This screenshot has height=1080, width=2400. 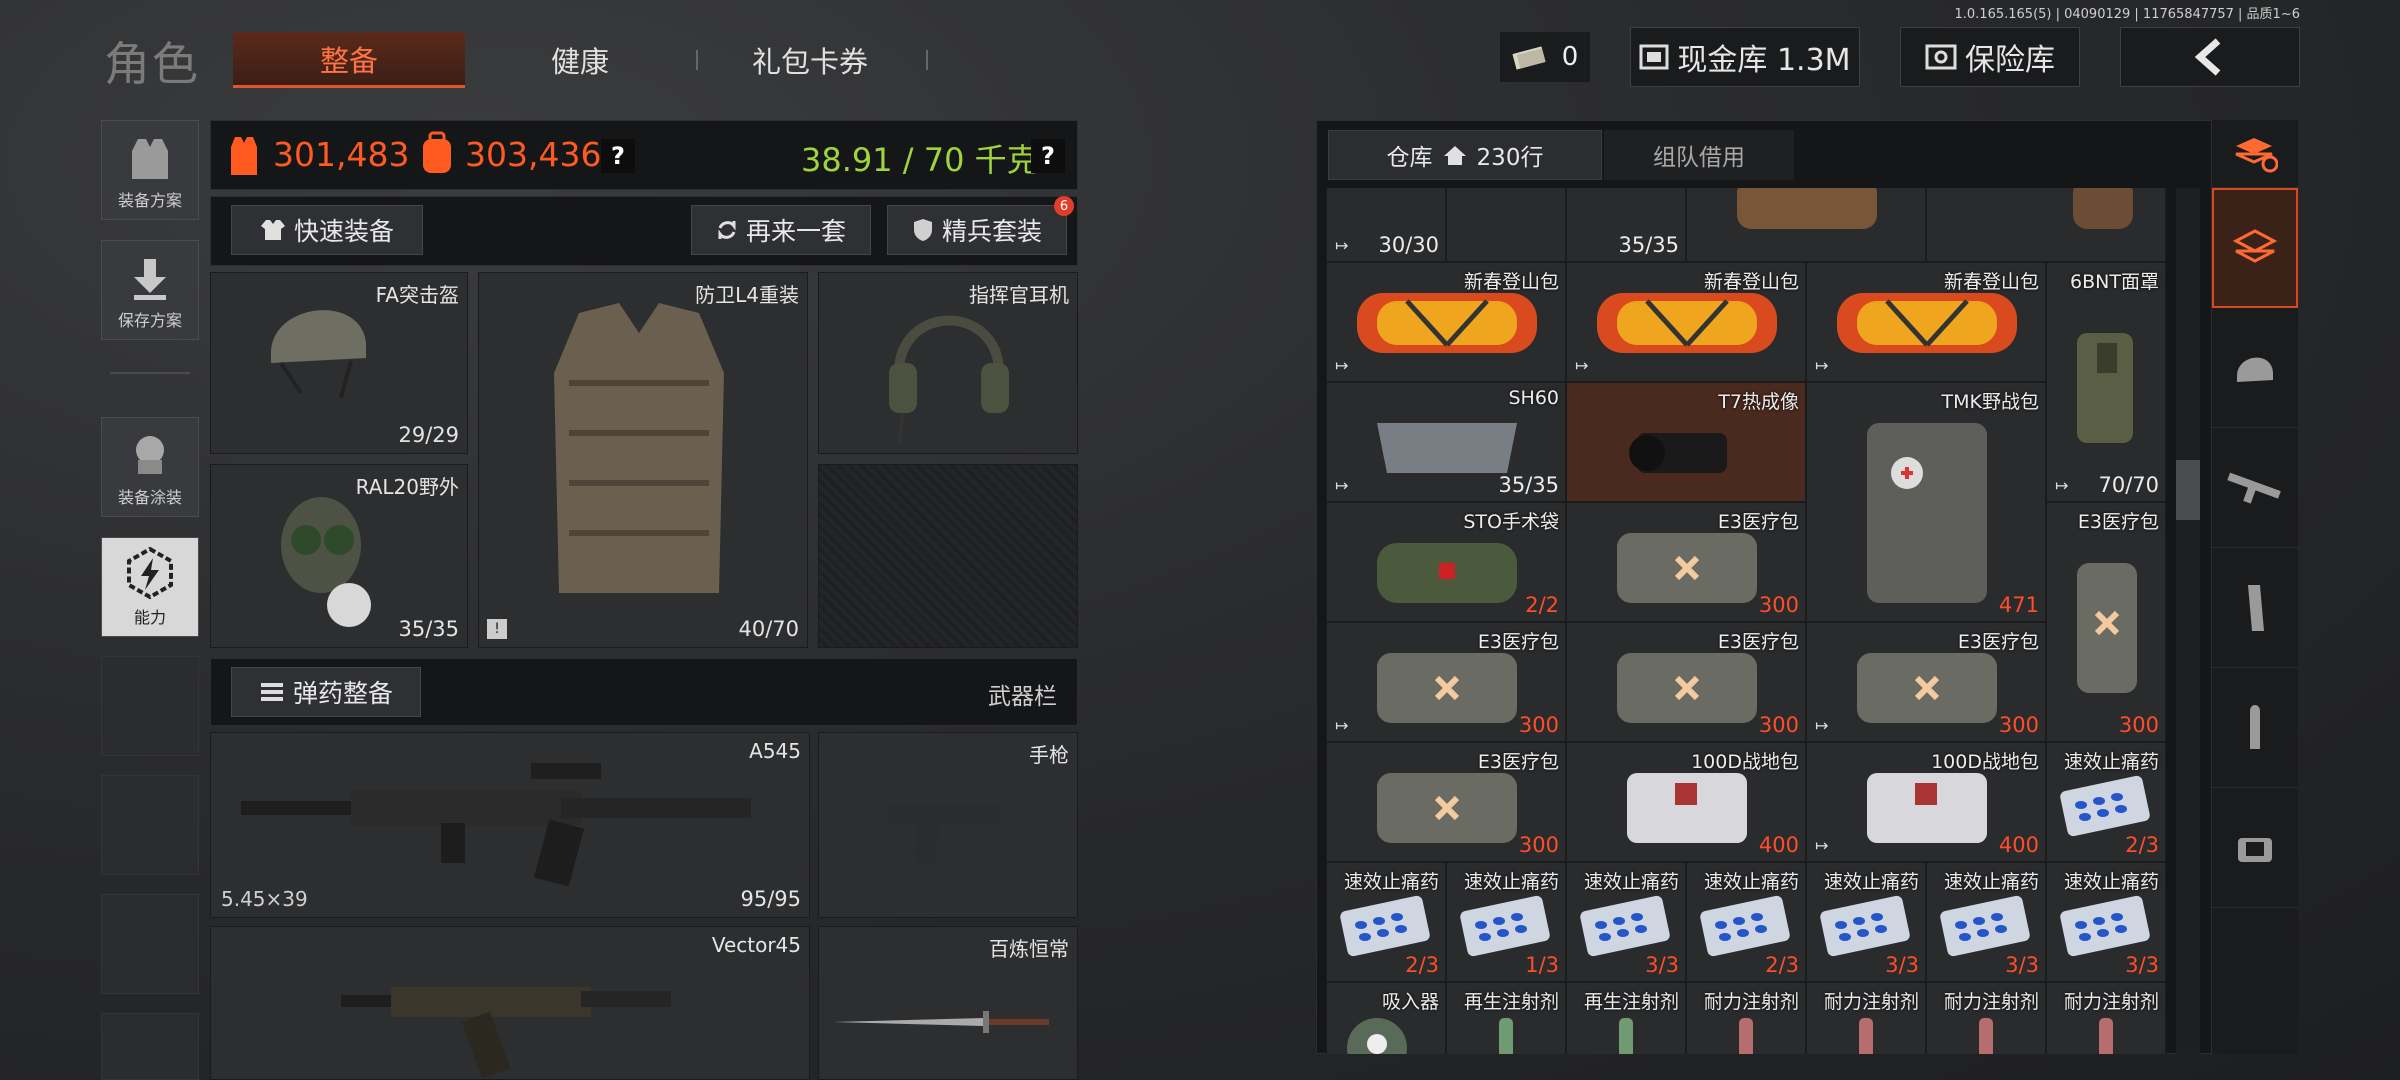 What do you see at coordinates (2128, 485) in the screenshot?
I see `item-count: 70/70` at bounding box center [2128, 485].